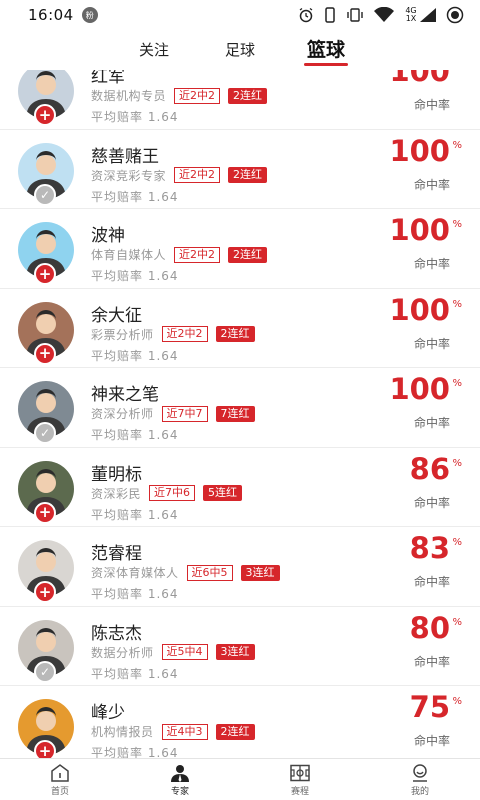  What do you see at coordinates (129, 175) in the screenshot?
I see `expert-role: 资深竞彩专家` at bounding box center [129, 175].